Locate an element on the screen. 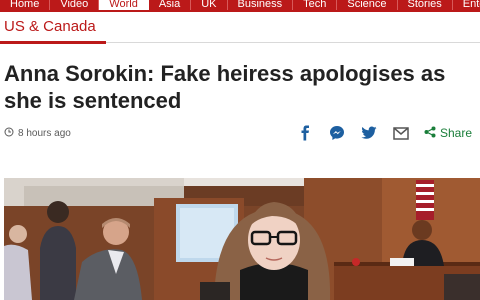 The height and width of the screenshot is (300, 480). messenger-icon is located at coordinates (337, 133).